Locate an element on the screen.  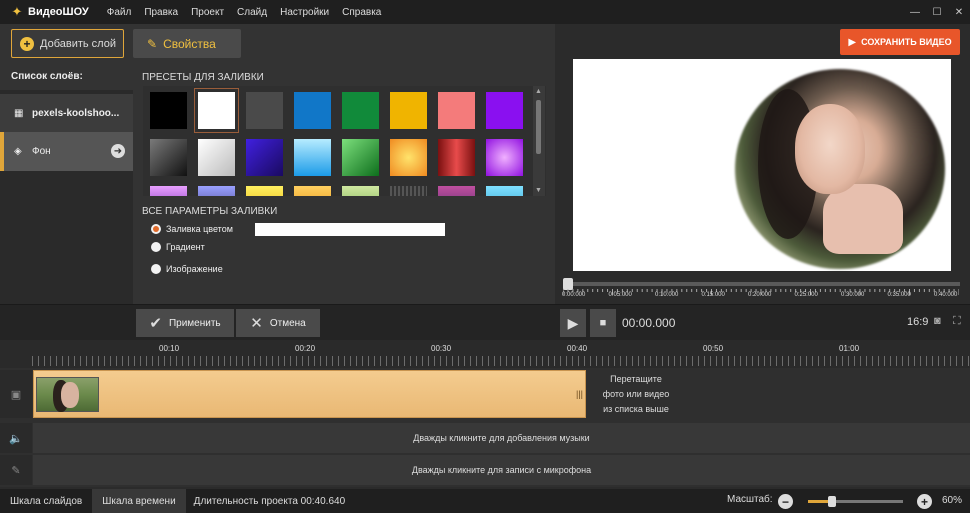
menu-project: Проект is located at coordinates (207, 12).